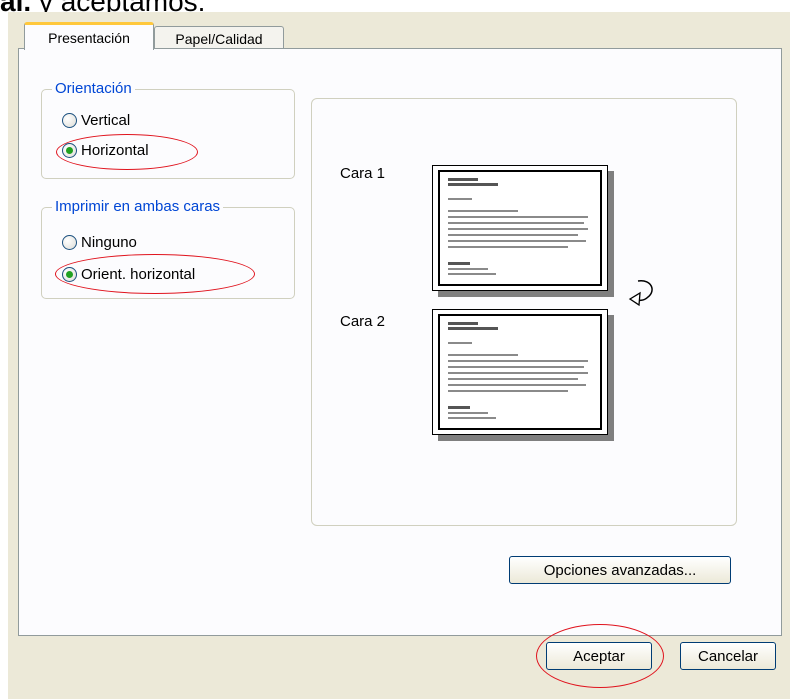  What do you see at coordinates (363, 321) in the screenshot?
I see `cara-2-label: Cara 2` at bounding box center [363, 321].